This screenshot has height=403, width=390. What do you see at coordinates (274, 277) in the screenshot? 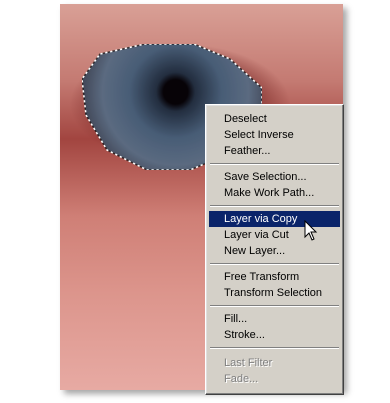
I see `menu-item-free-transform: Free Transform` at bounding box center [274, 277].